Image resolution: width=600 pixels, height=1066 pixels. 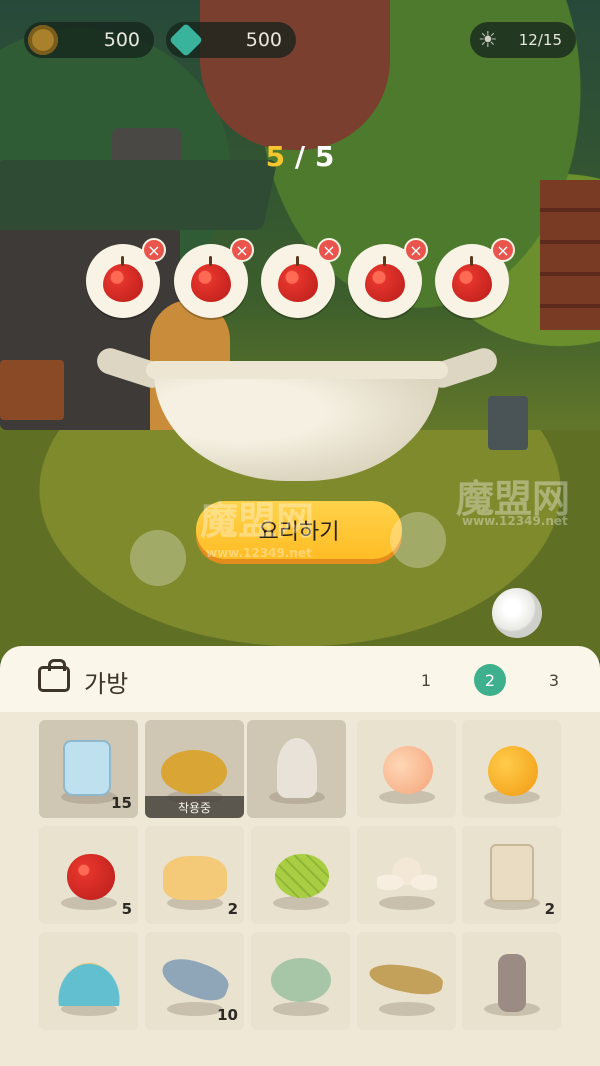 What do you see at coordinates (263, 40) in the screenshot?
I see `gem-value: 500` at bounding box center [263, 40].